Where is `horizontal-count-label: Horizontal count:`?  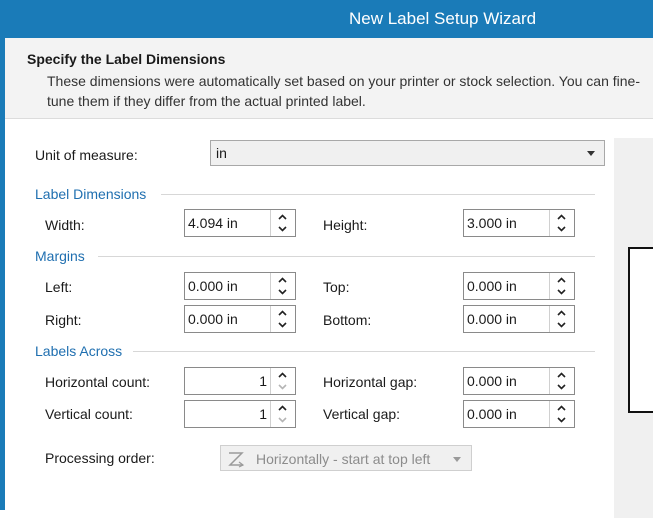 horizontal-count-label: Horizontal count: is located at coordinates (98, 382).